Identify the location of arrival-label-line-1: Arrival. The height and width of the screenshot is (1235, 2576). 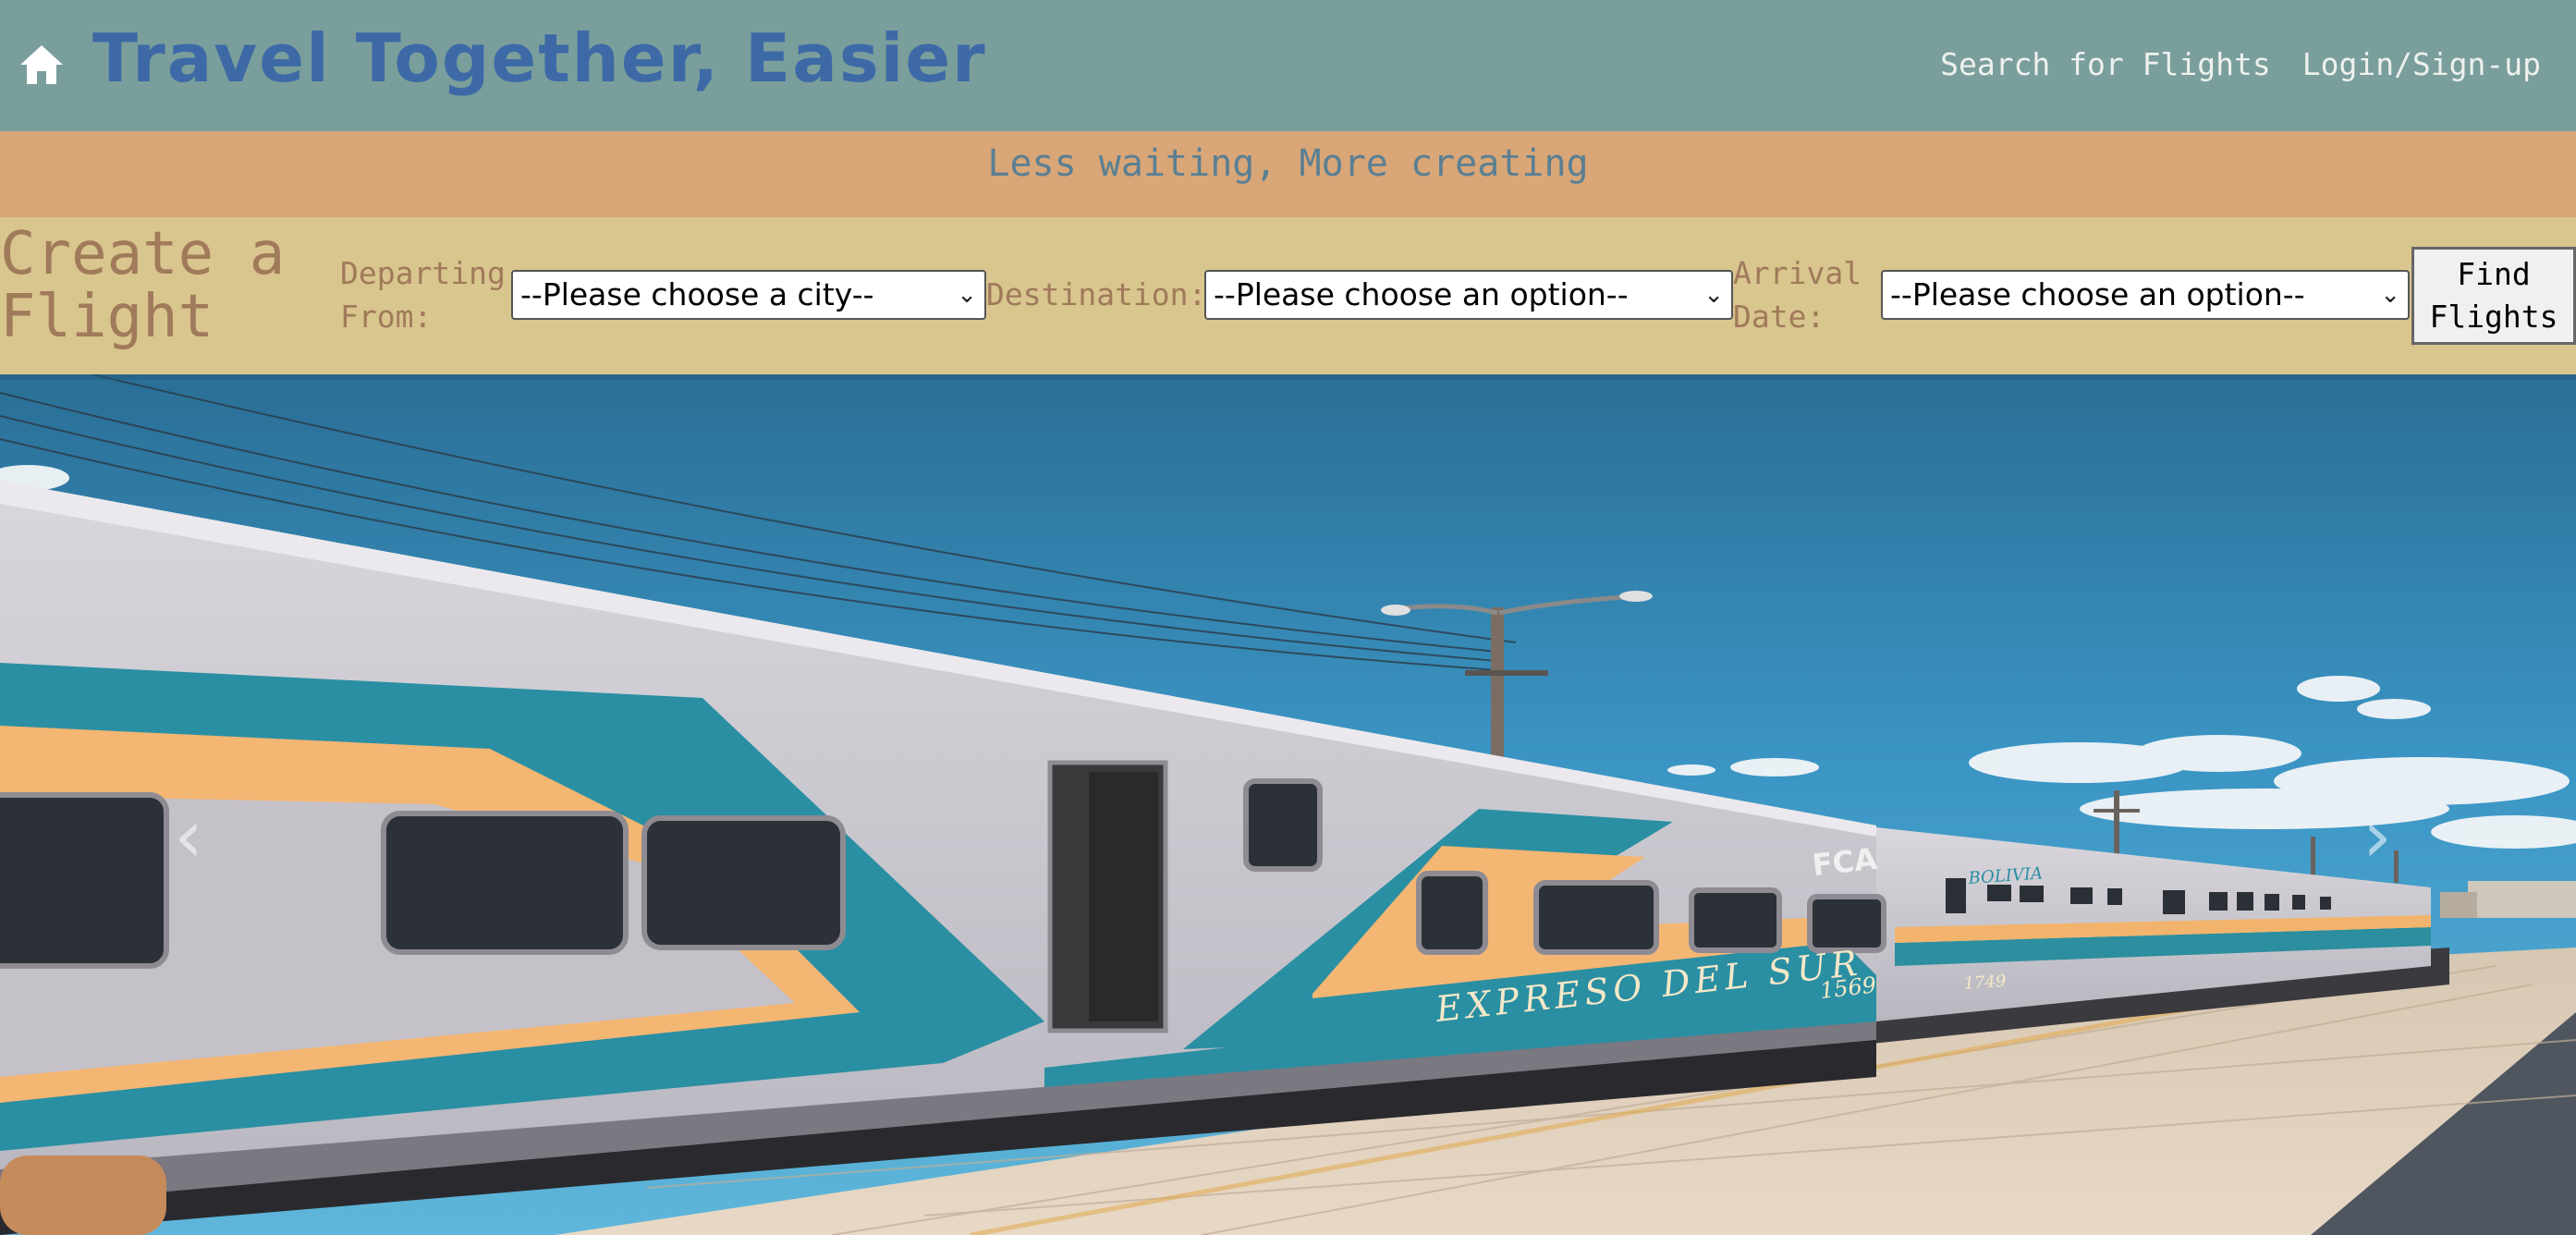
(1797, 273).